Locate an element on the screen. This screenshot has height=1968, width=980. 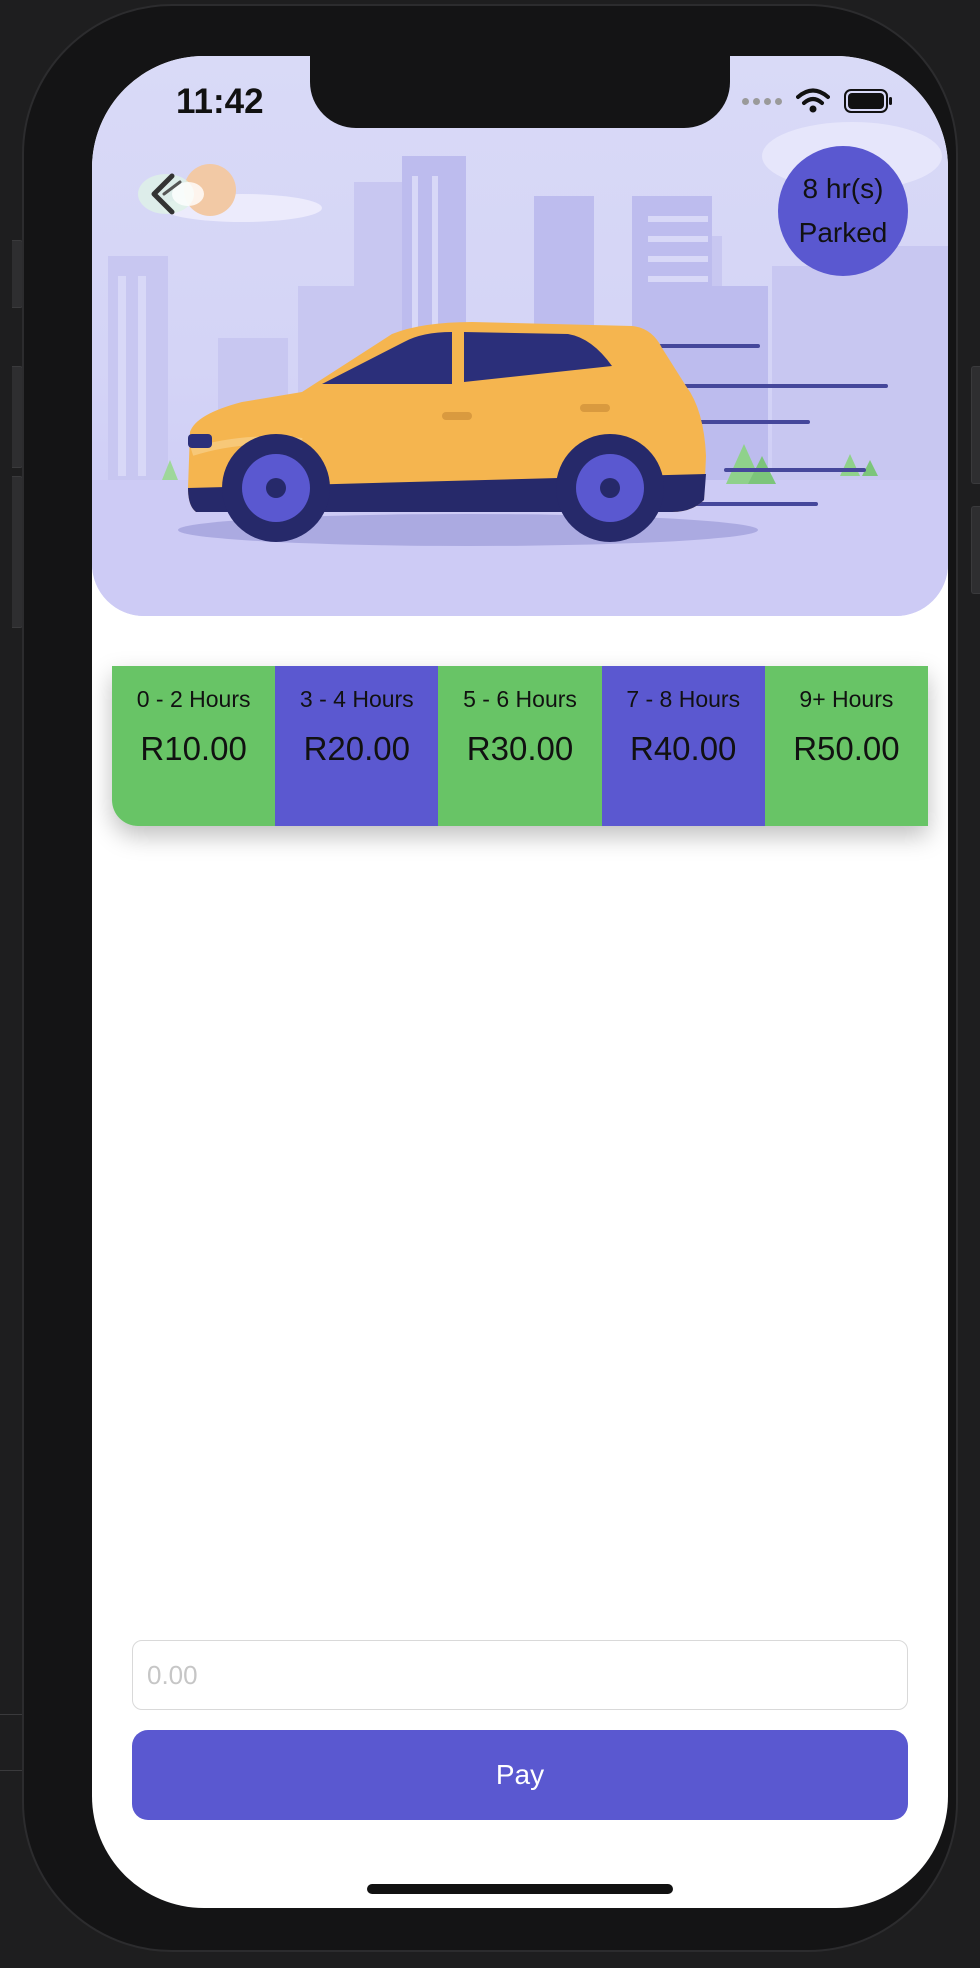
parked-duration-badge: 8 hr(s) Parked is located at coordinates (843, 211).